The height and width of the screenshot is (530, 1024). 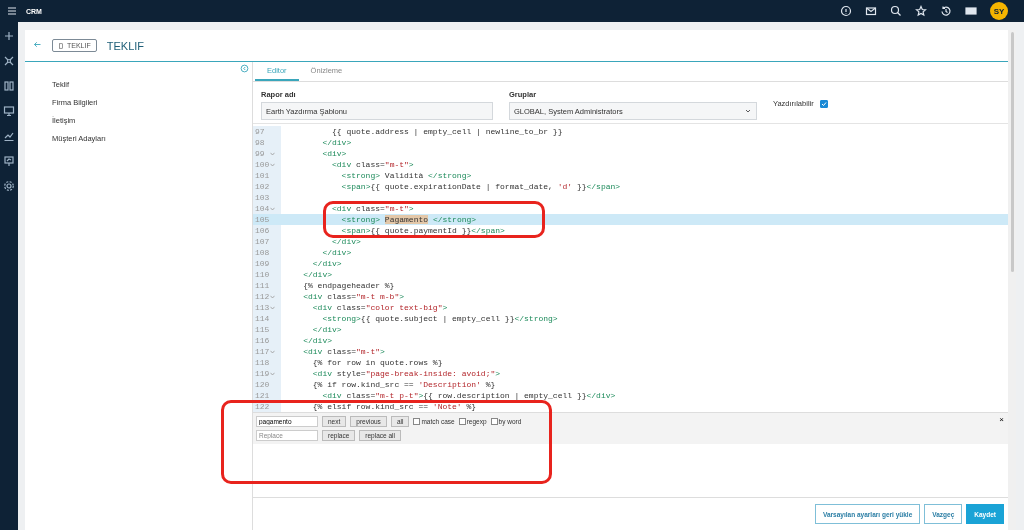 I want to click on code-line: <strong> Validità </strong>, so click(x=406, y=175).